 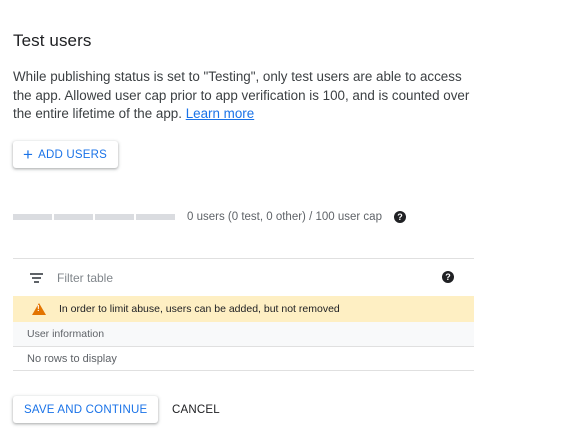 What do you see at coordinates (448, 277) in the screenshot?
I see `table-help-icon: ?` at bounding box center [448, 277].